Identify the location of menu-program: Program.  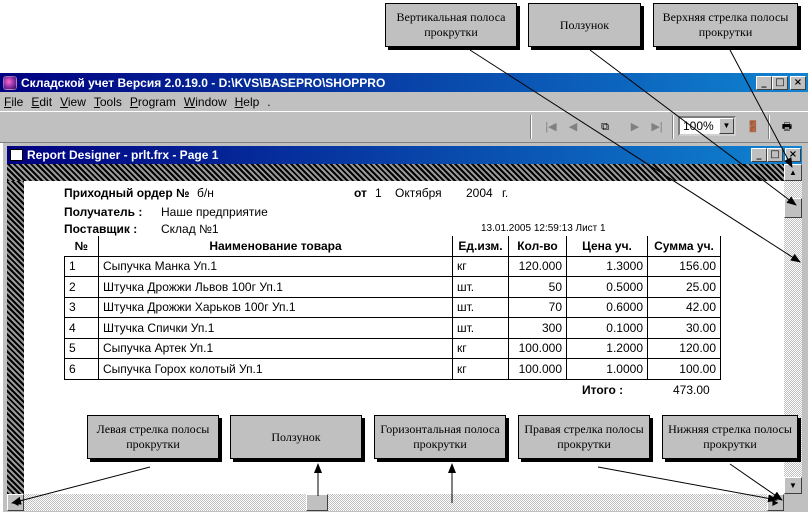
(153, 102).